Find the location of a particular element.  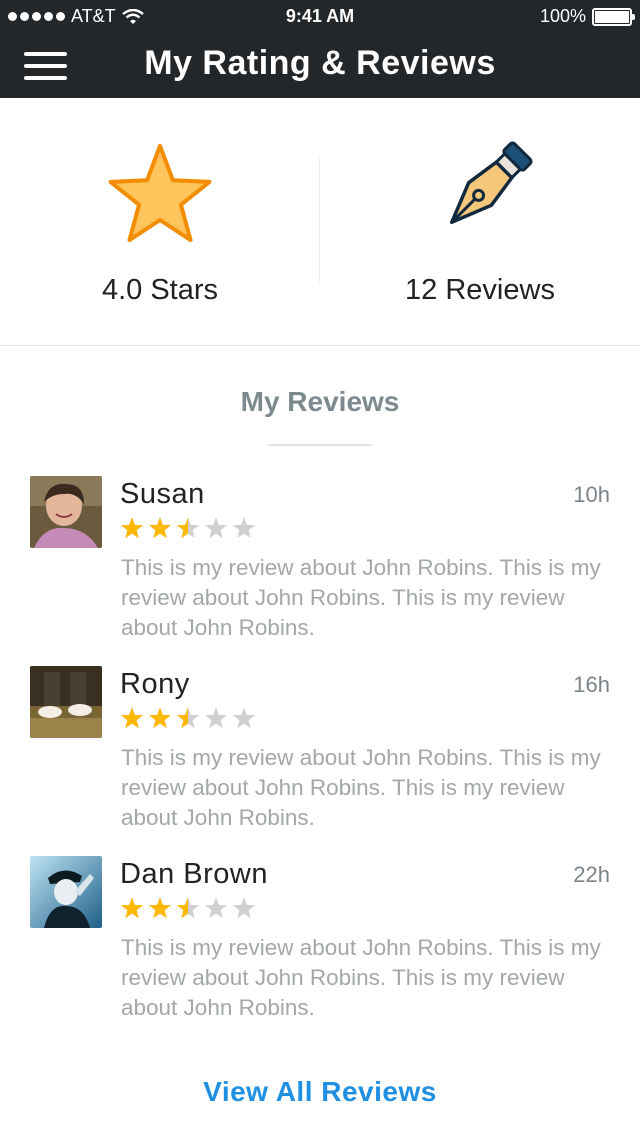

section-title: My Reviews is located at coordinates (320, 401).